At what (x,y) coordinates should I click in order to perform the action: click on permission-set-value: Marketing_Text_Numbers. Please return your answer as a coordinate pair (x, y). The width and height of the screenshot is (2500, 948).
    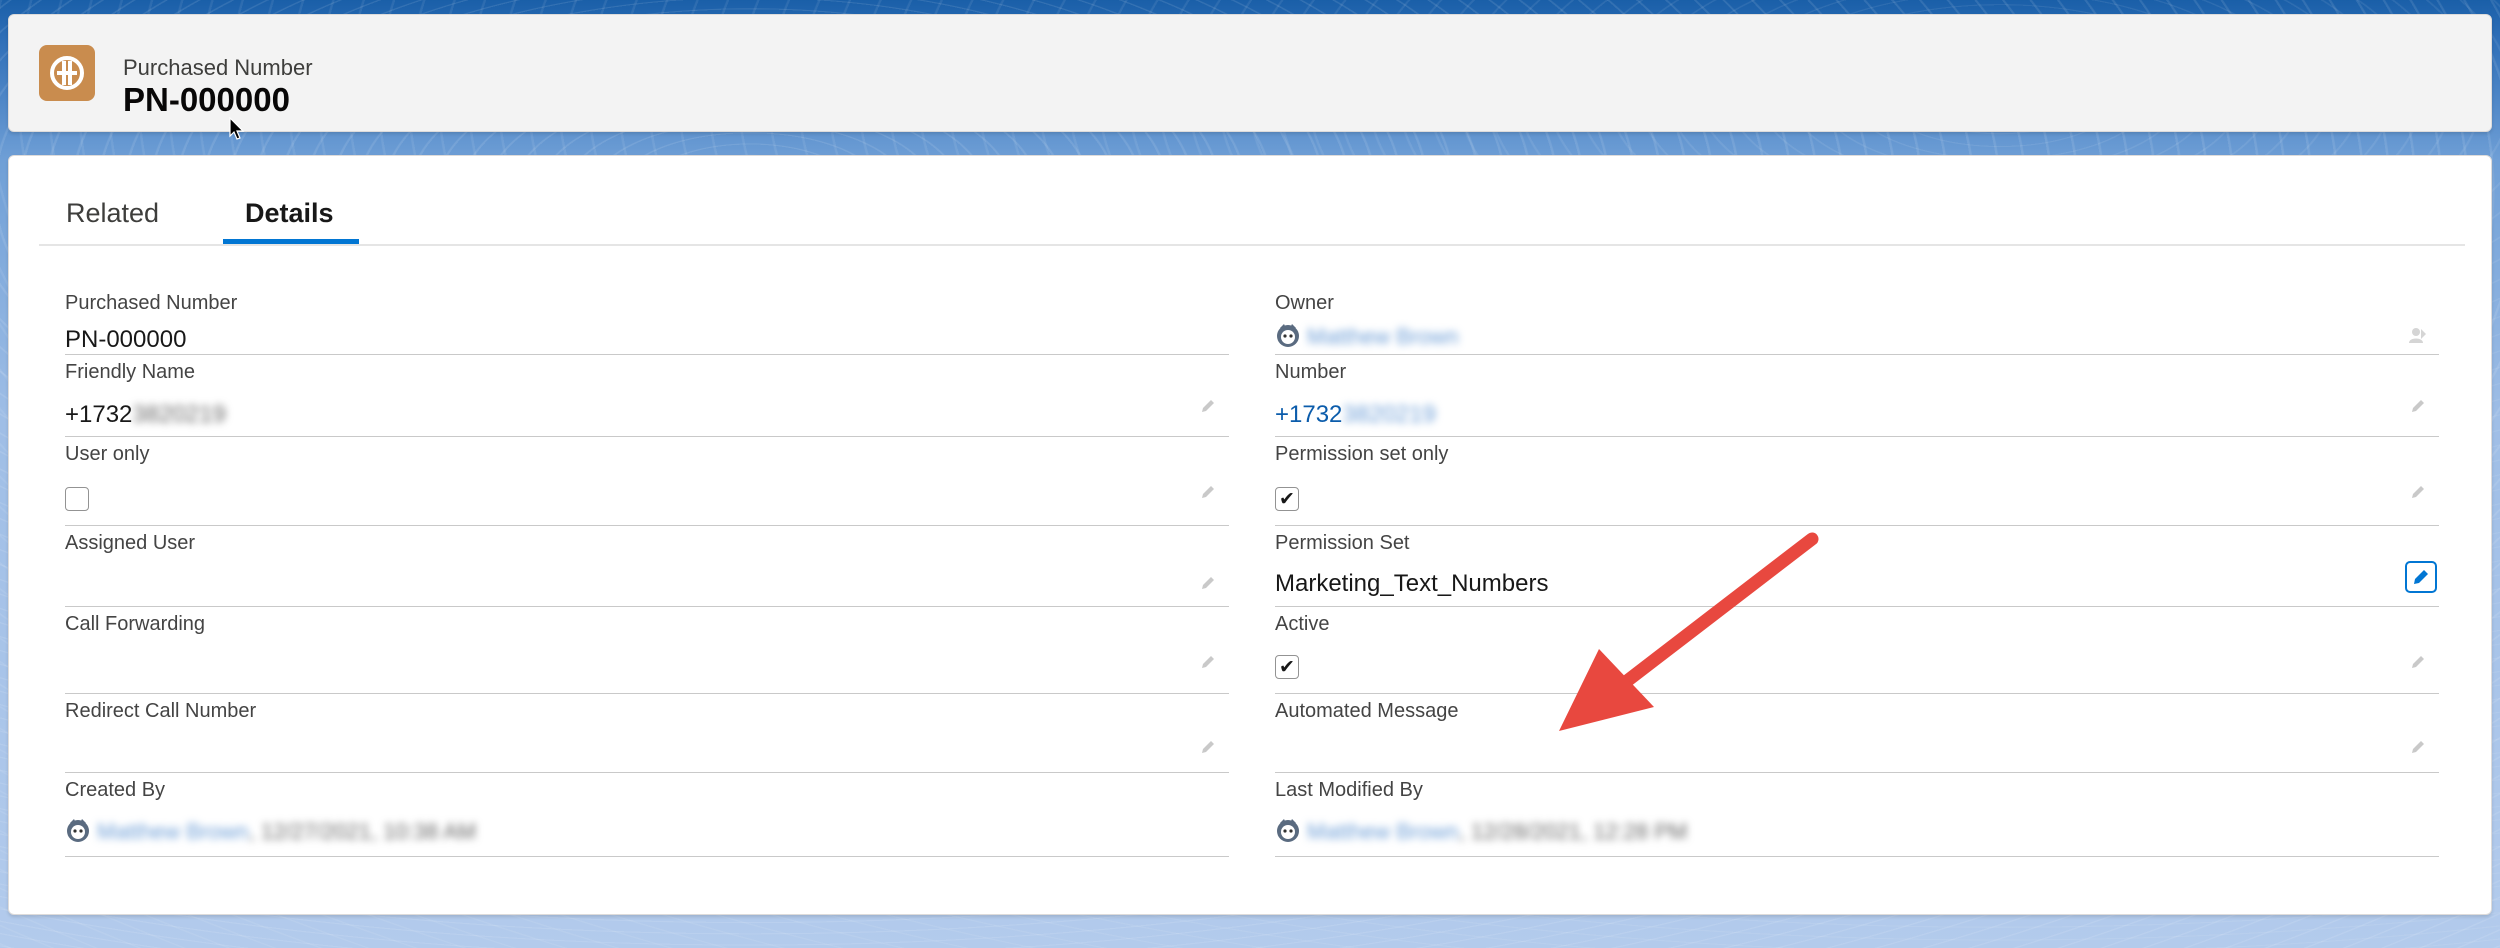
    Looking at the image, I should click on (1412, 583).